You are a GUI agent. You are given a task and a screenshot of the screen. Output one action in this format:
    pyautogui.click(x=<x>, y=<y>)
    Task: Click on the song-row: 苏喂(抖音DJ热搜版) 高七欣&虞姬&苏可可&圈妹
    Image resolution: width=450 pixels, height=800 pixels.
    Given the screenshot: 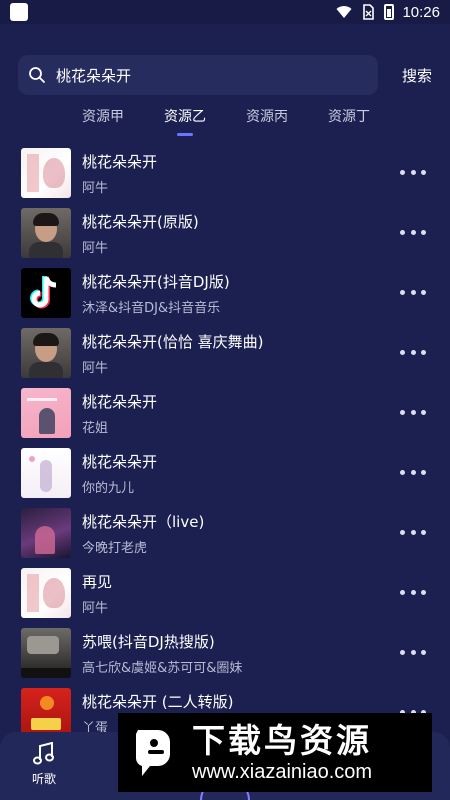 What is the action you would take?
    pyautogui.click(x=225, y=653)
    